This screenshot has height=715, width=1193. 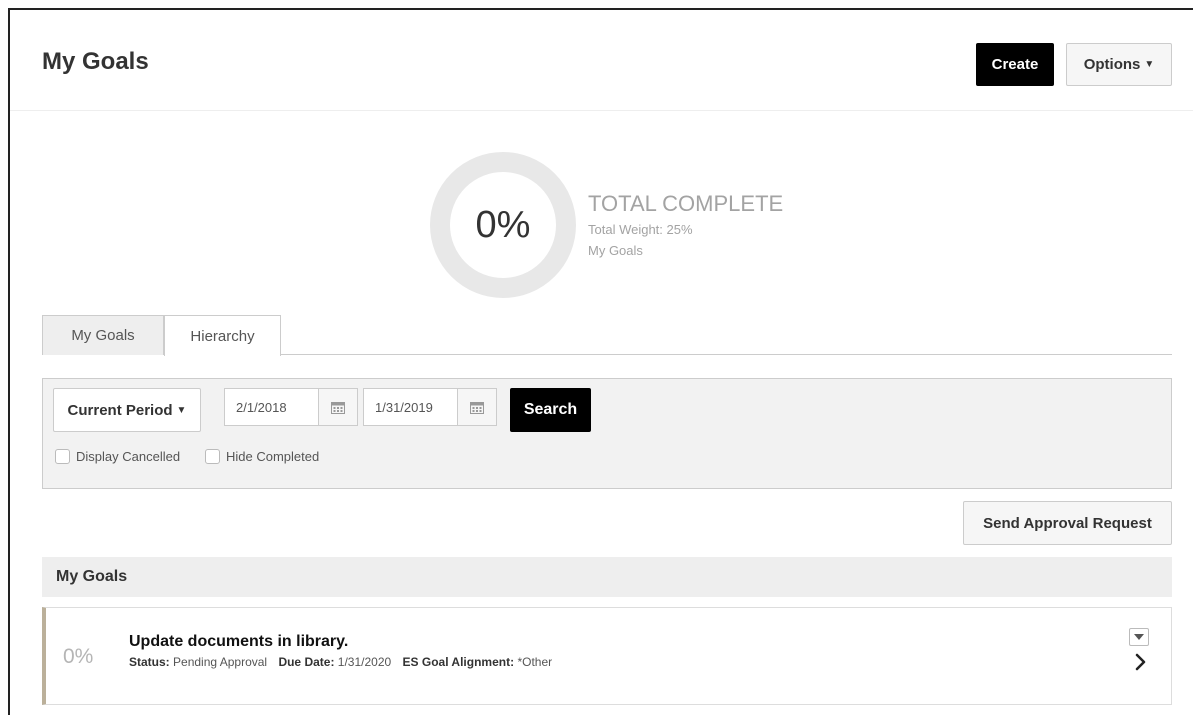 I want to click on tab-my-goals: My Goals, so click(x=103, y=335).